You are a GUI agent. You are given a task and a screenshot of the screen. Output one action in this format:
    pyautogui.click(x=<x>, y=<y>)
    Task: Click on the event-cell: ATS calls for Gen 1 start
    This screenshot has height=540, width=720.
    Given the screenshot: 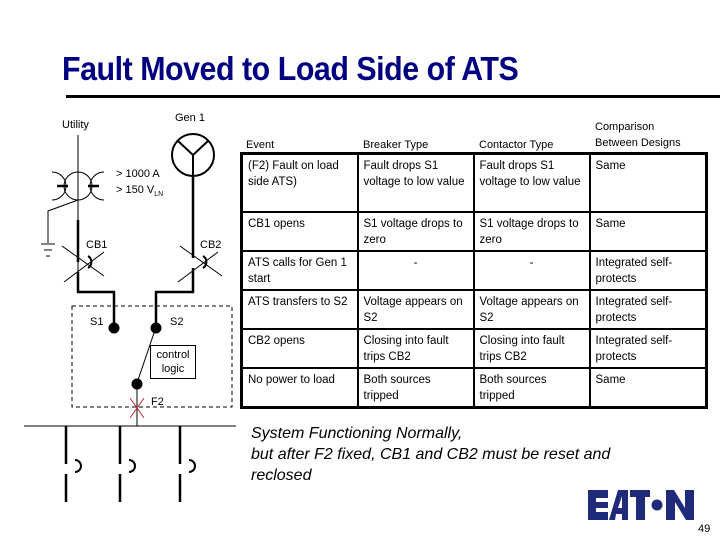 What is the action you would take?
    pyautogui.click(x=299, y=270)
    